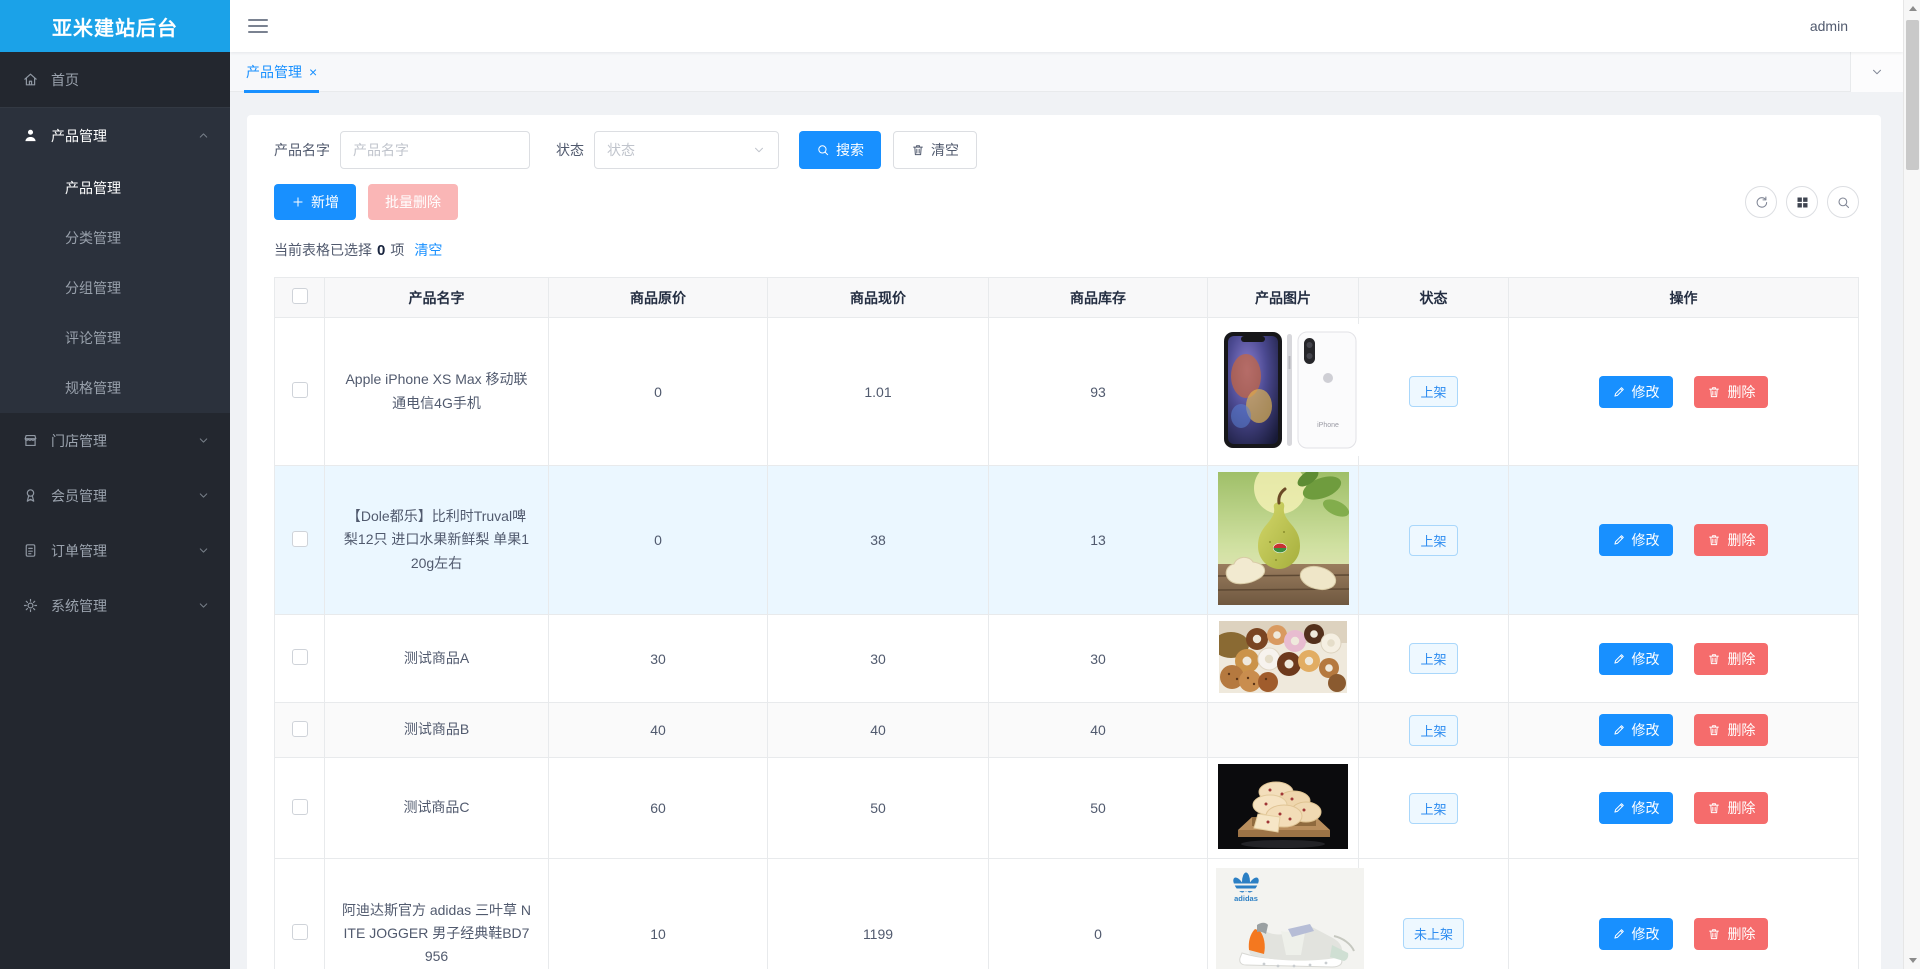 The height and width of the screenshot is (969, 1920). I want to click on refresh-icon, so click(1761, 202).